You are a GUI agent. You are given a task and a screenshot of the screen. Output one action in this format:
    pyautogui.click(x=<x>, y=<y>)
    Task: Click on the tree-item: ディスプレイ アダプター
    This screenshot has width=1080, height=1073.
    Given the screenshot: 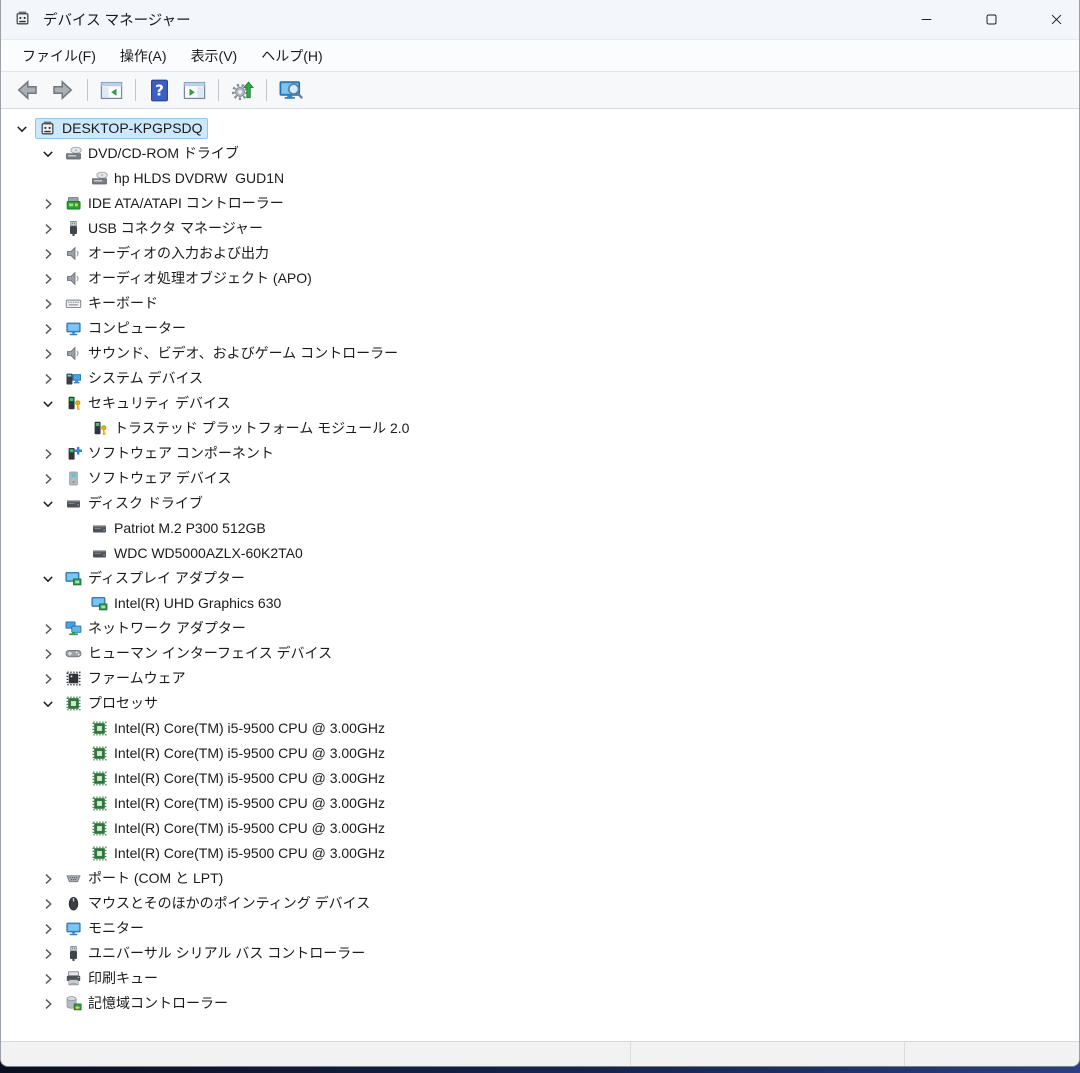 What is the action you would take?
    pyautogui.click(x=540, y=578)
    